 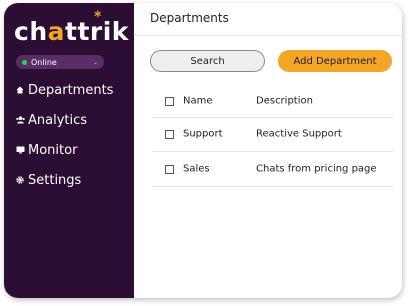 What do you see at coordinates (316, 169) in the screenshot?
I see `department-description: Chats from pricing page` at bounding box center [316, 169].